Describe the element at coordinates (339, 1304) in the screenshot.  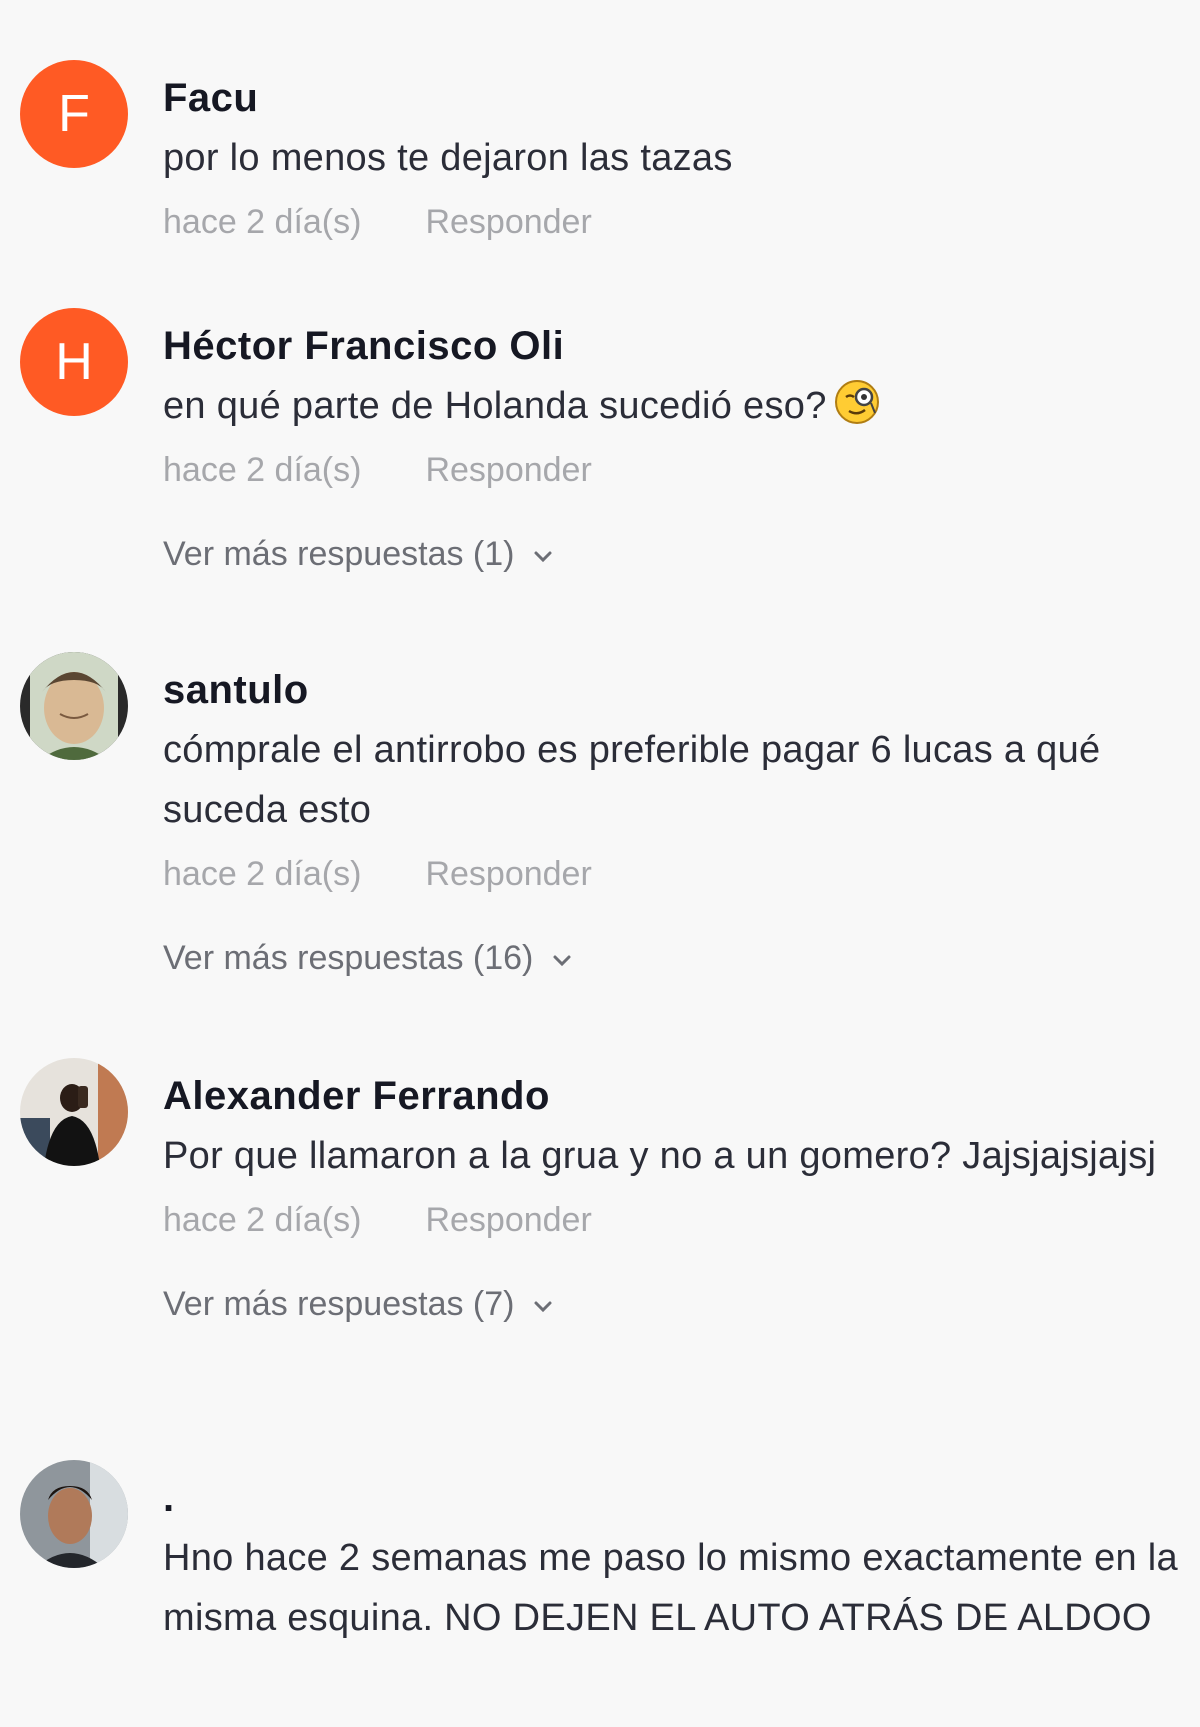
I see `view-more-replies-label: Ver más respuestas (7)` at that location.